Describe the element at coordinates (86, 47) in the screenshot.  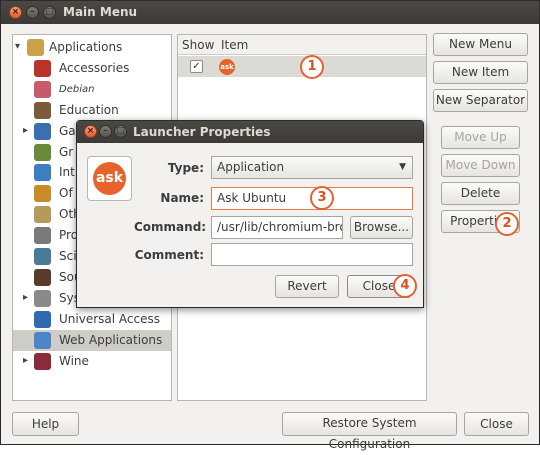
I see `tree-item-label: Applications` at that location.